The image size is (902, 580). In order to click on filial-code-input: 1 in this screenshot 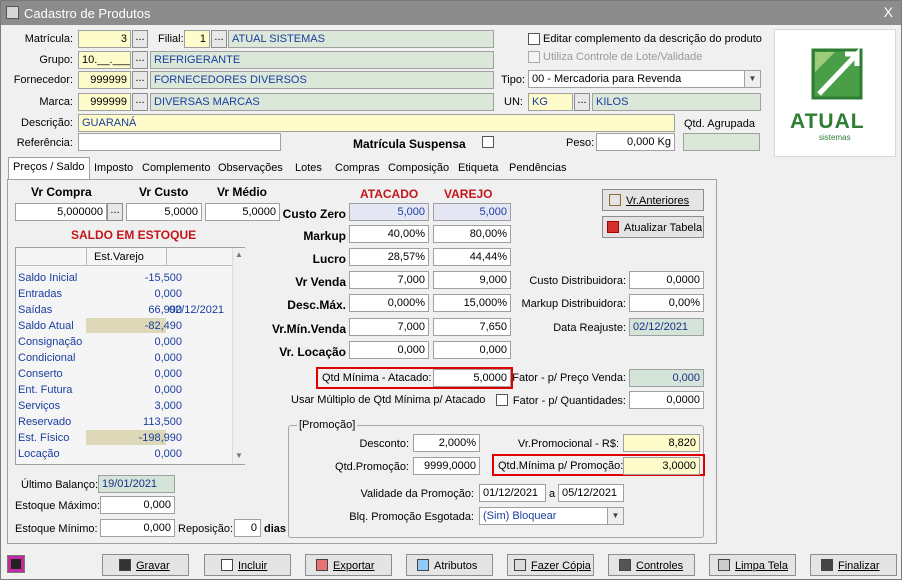, I will do `click(197, 39)`.